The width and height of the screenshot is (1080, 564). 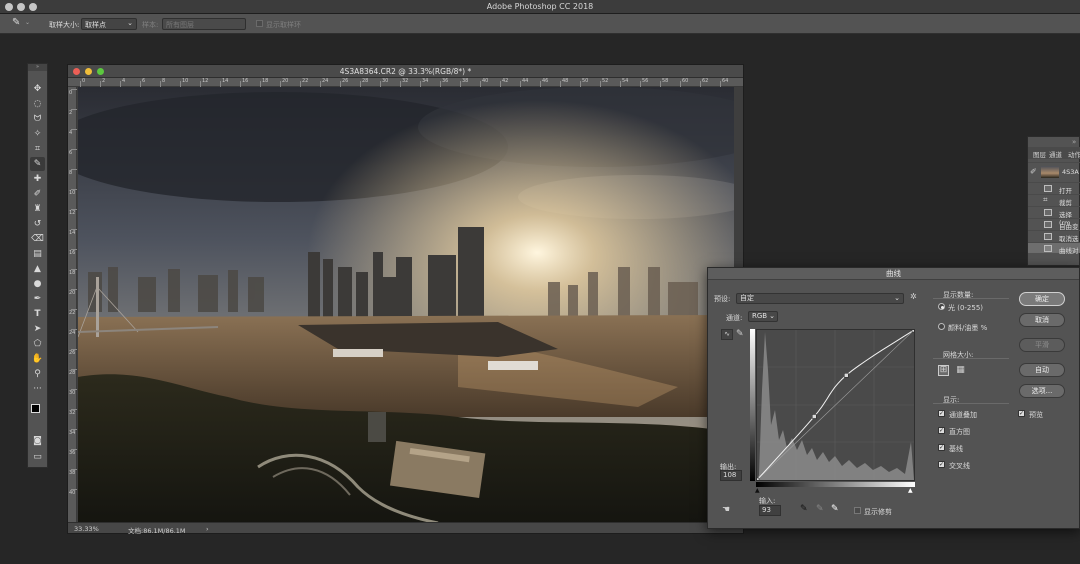 I want to click on ruler-vertical: 0 2 4 6 8 10 12 14 16 18 20 22 24 26 28 30 32 34 36 38 40, so click(x=72, y=305).